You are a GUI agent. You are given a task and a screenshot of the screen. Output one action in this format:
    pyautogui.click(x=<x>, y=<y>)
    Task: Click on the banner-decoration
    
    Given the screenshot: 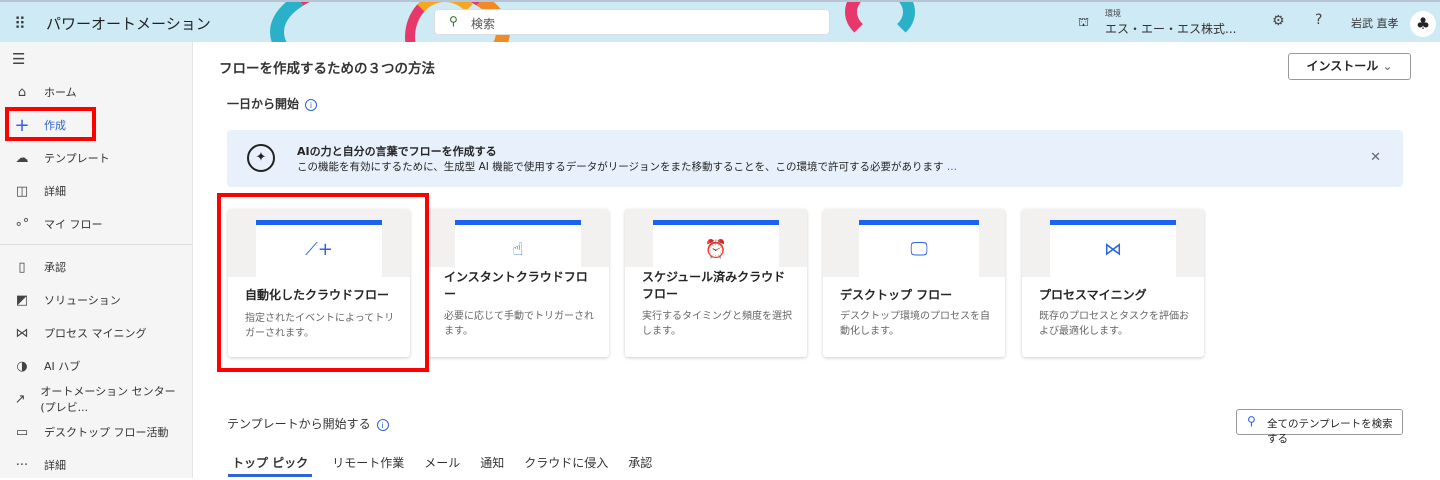 What is the action you would take?
    pyautogui.click(x=880, y=22)
    